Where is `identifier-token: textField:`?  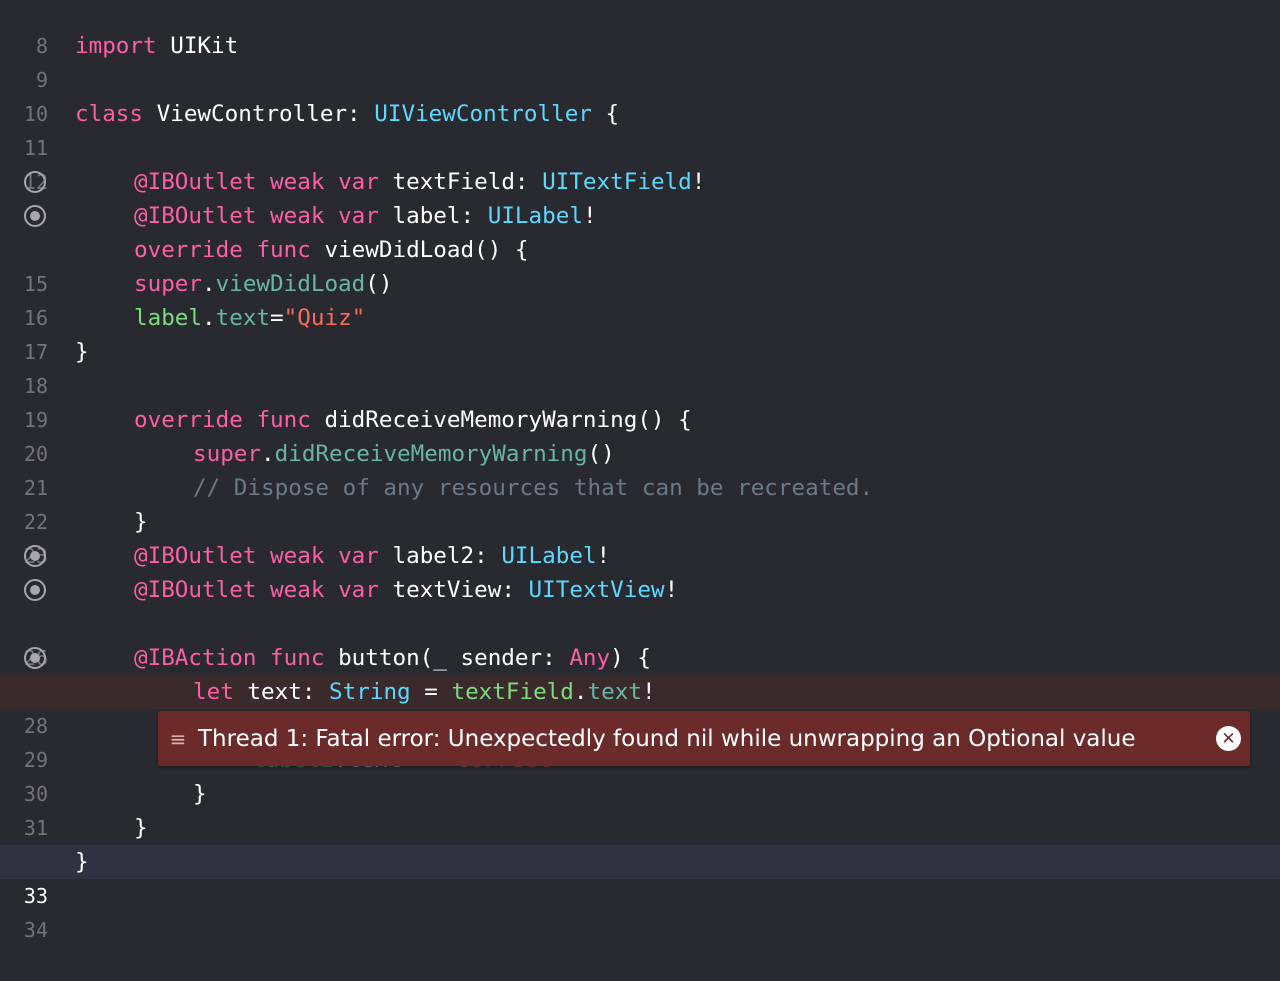 identifier-token: textField: is located at coordinates (460, 182).